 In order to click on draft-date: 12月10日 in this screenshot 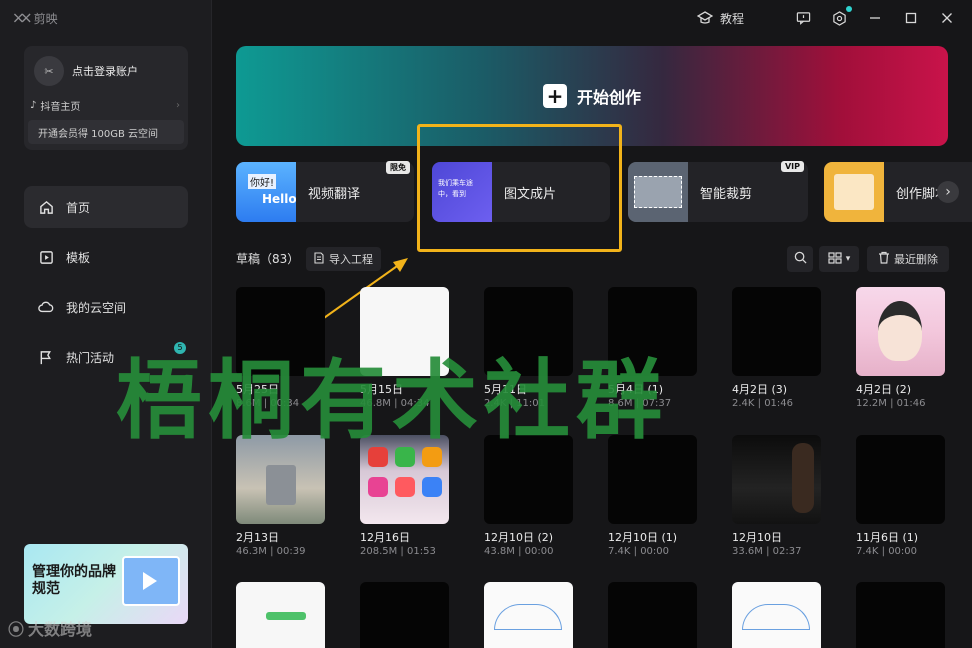, I will do `click(757, 537)`.